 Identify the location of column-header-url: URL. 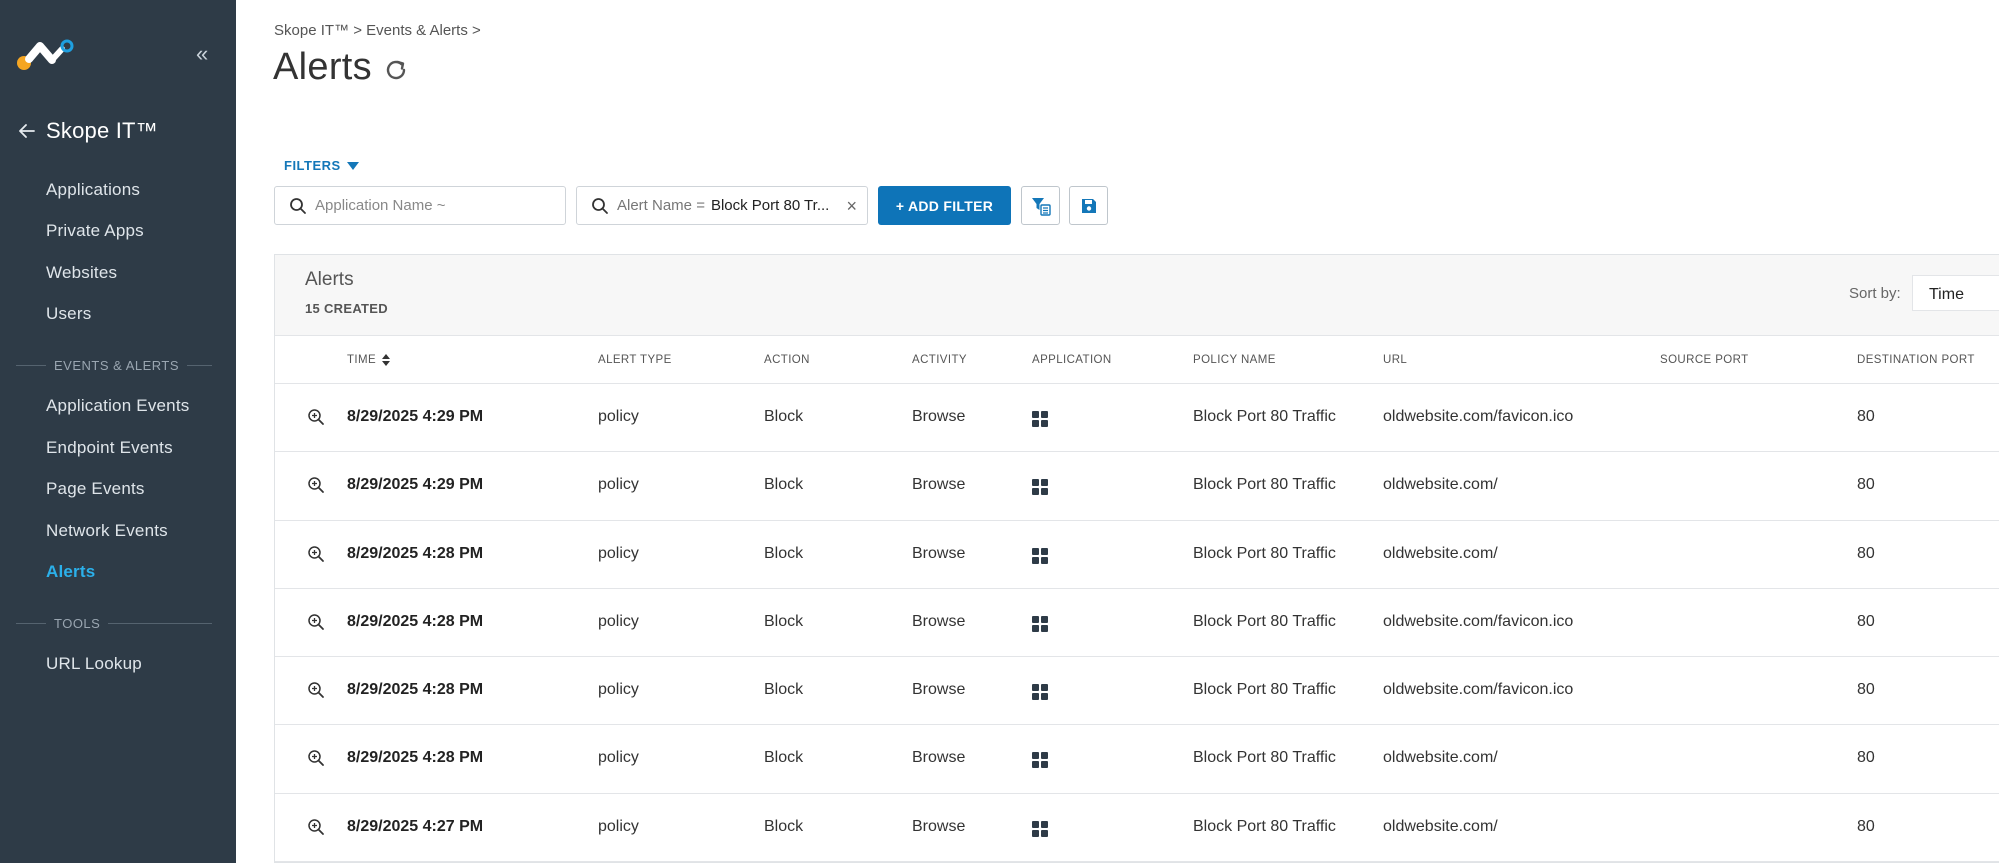
(1395, 360).